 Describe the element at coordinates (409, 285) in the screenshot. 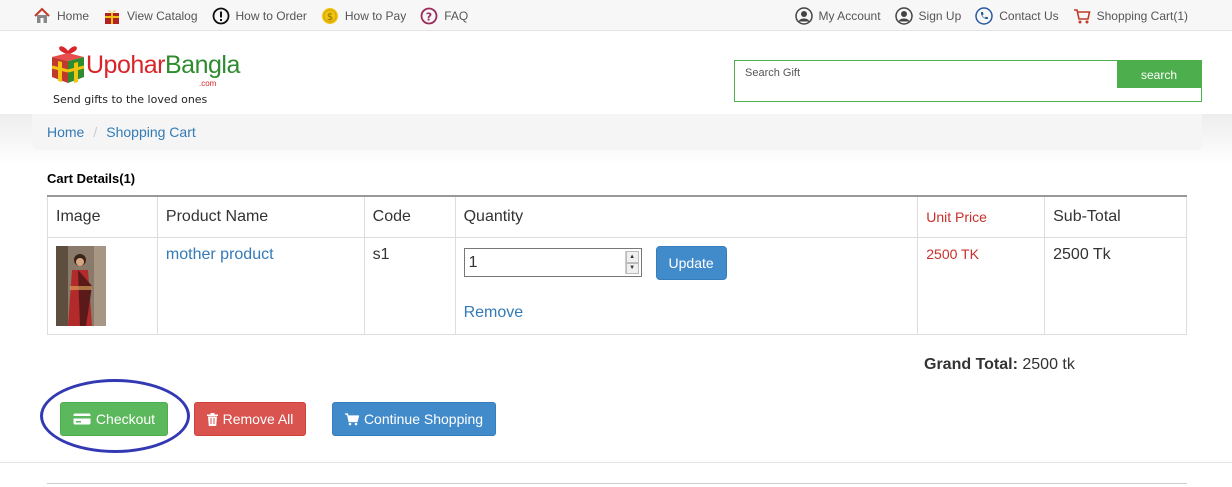

I see `cell-code: s1` at that location.